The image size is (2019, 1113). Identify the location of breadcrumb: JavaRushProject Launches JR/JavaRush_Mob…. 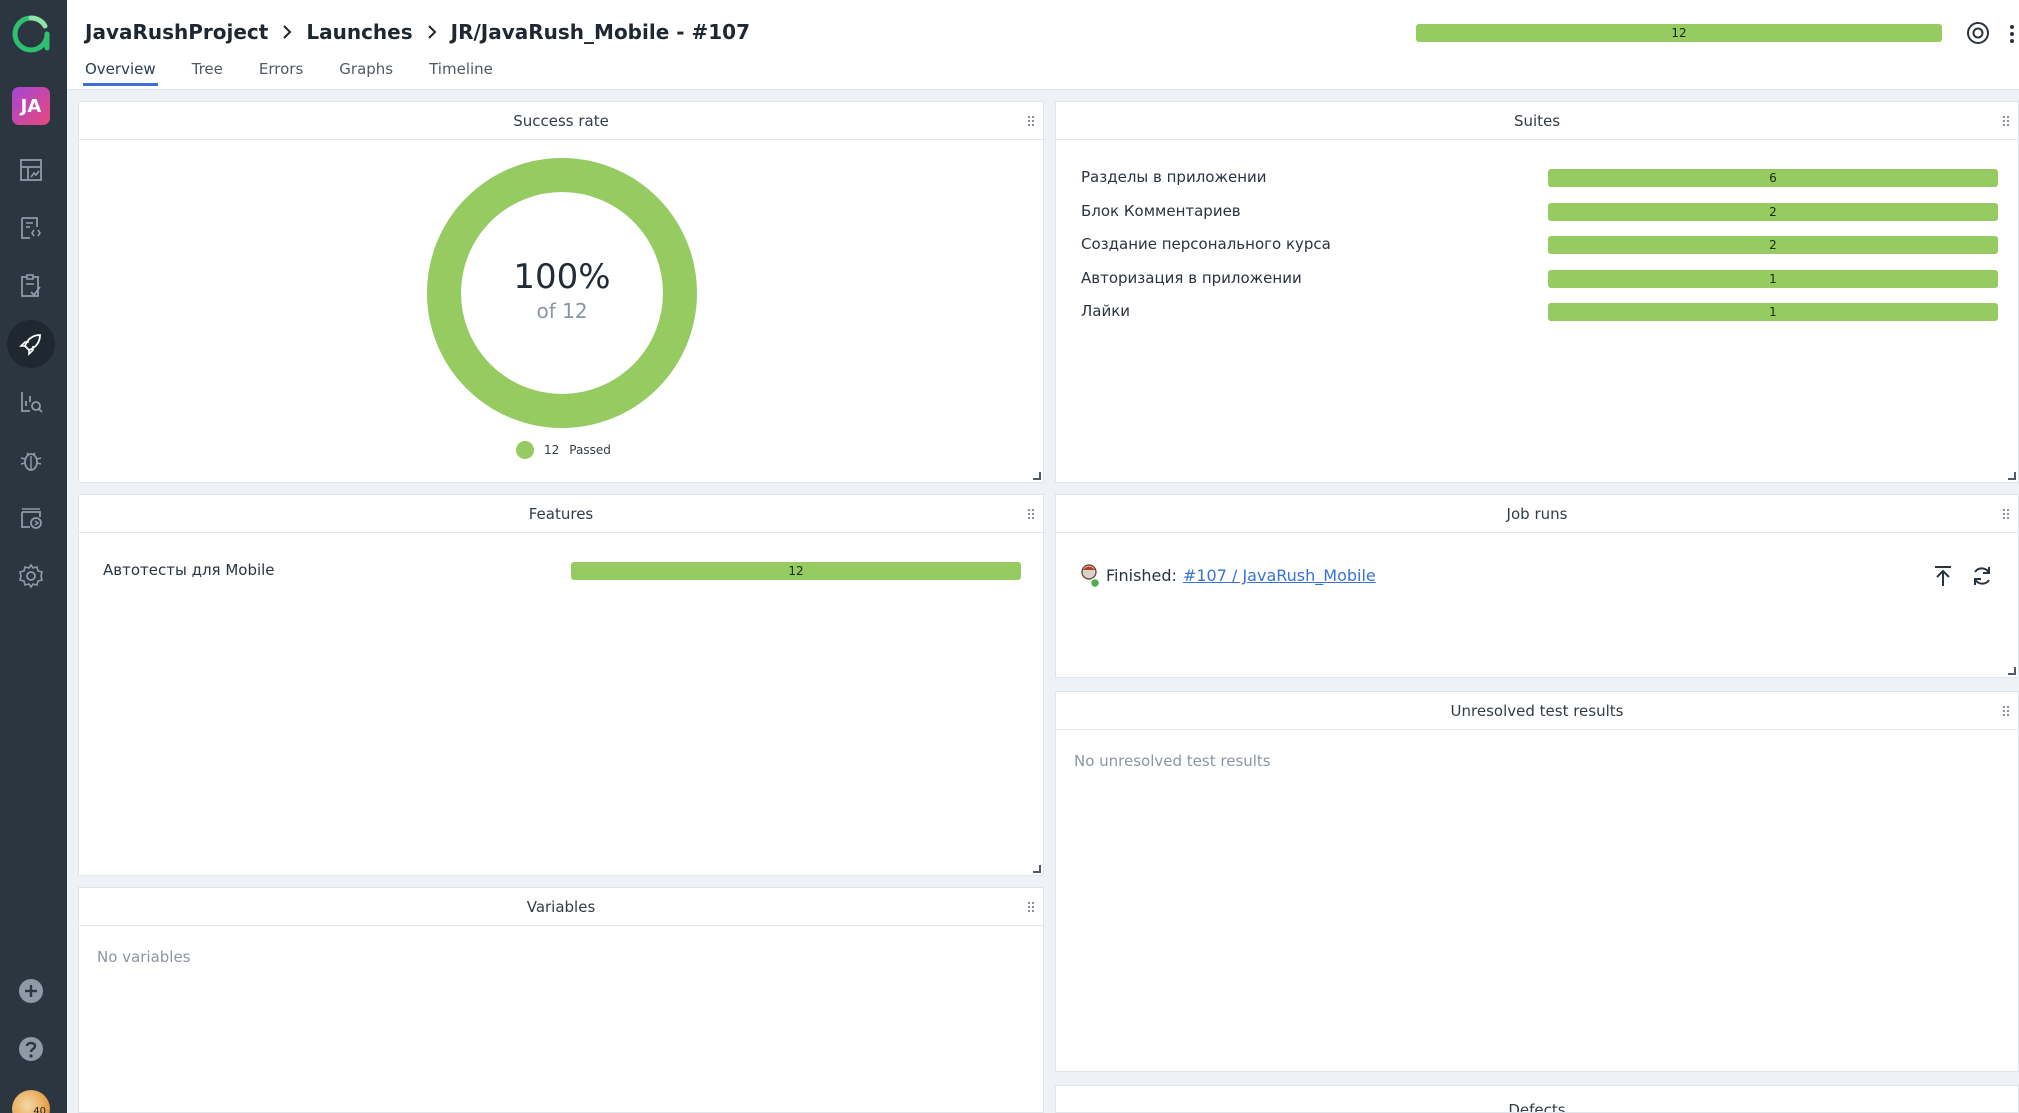
(417, 32).